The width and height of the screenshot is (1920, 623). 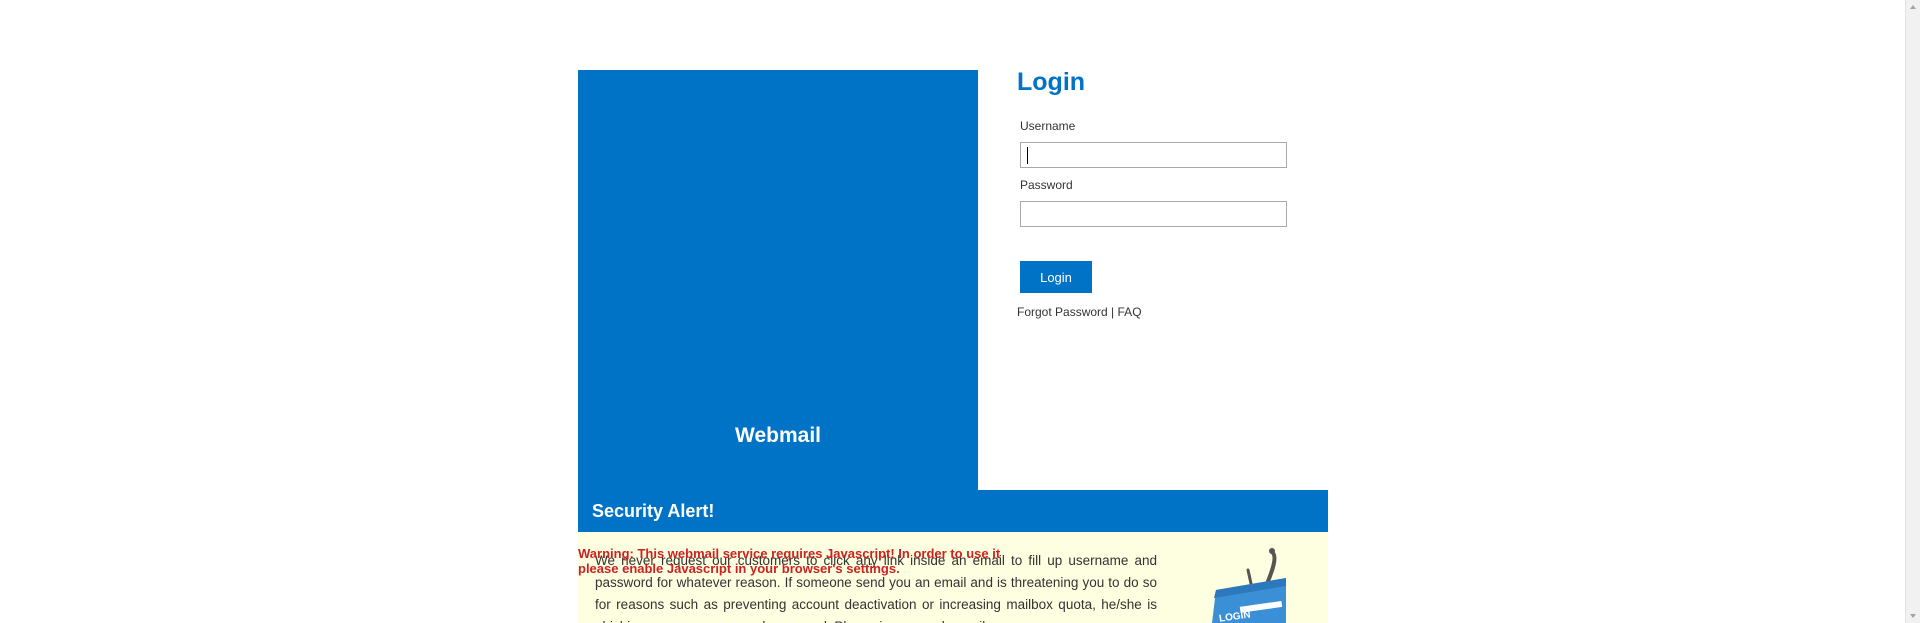 What do you see at coordinates (1249, 585) in the screenshot?
I see `login-hook-icon: LOGIN` at bounding box center [1249, 585].